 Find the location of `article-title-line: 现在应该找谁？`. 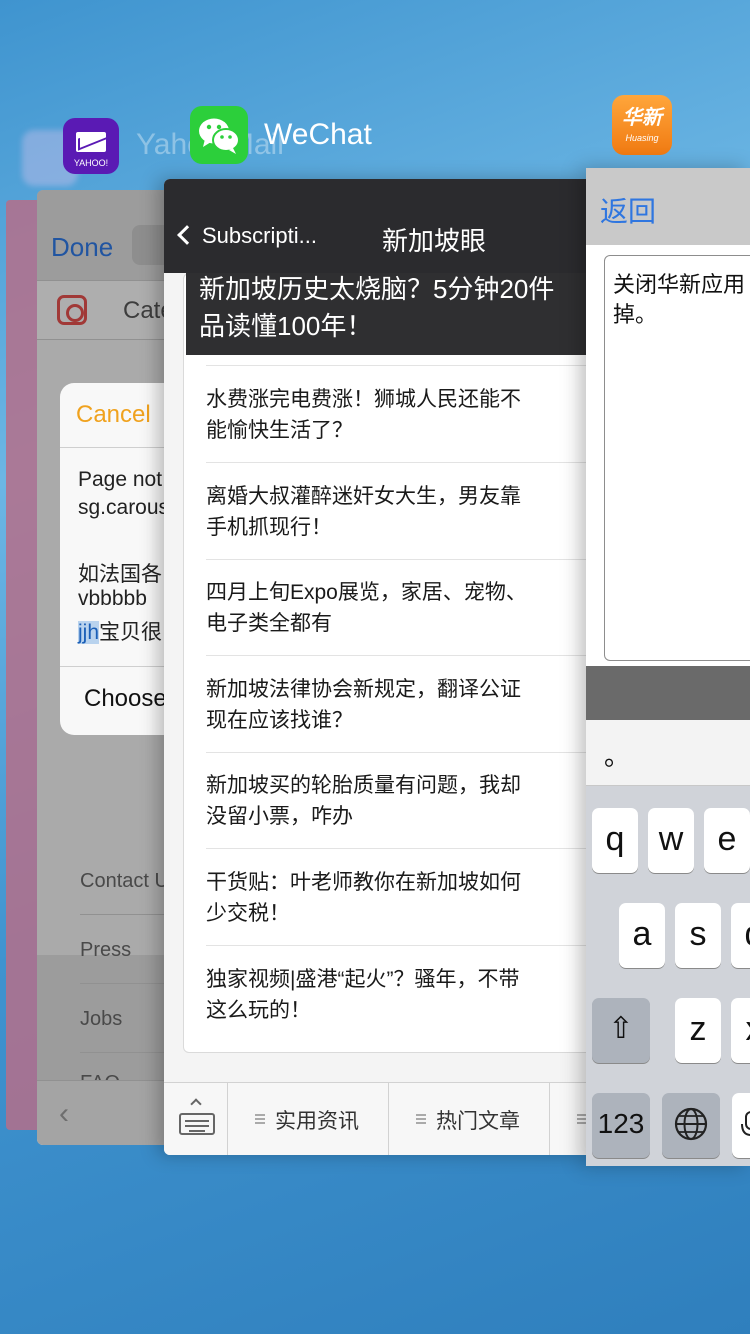

article-title-line: 现在应该找谁？ is located at coordinates (279, 720).